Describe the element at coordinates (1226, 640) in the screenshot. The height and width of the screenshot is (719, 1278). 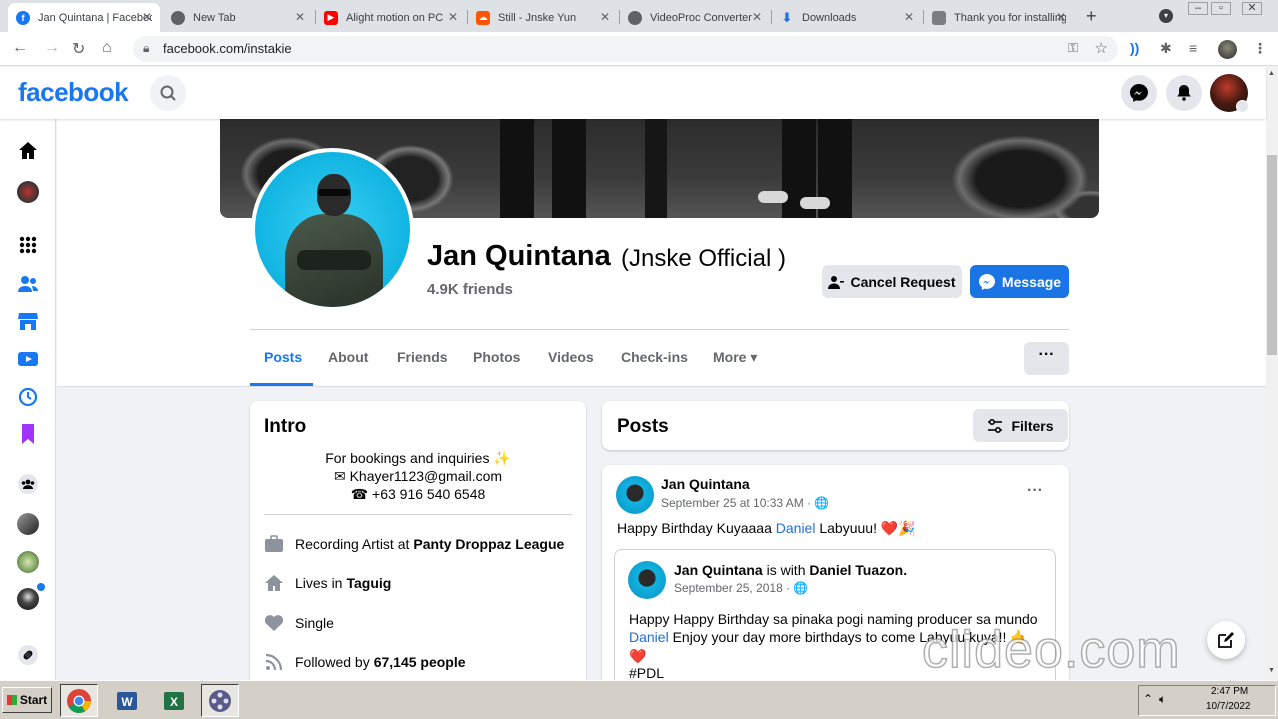
I see `new-message-button` at that location.